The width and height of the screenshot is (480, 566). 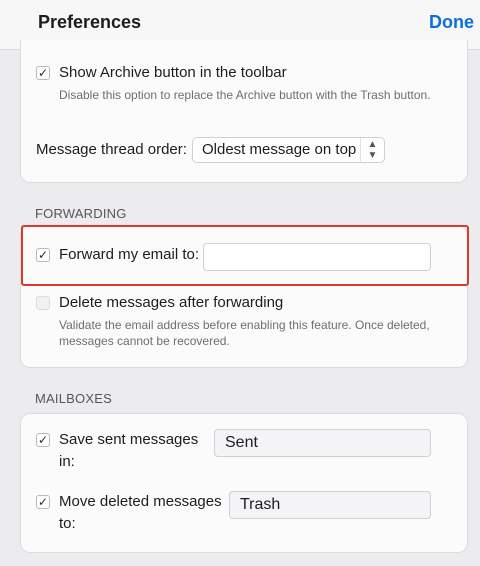 I want to click on forward-checkbox: ✓, so click(x=43, y=255).